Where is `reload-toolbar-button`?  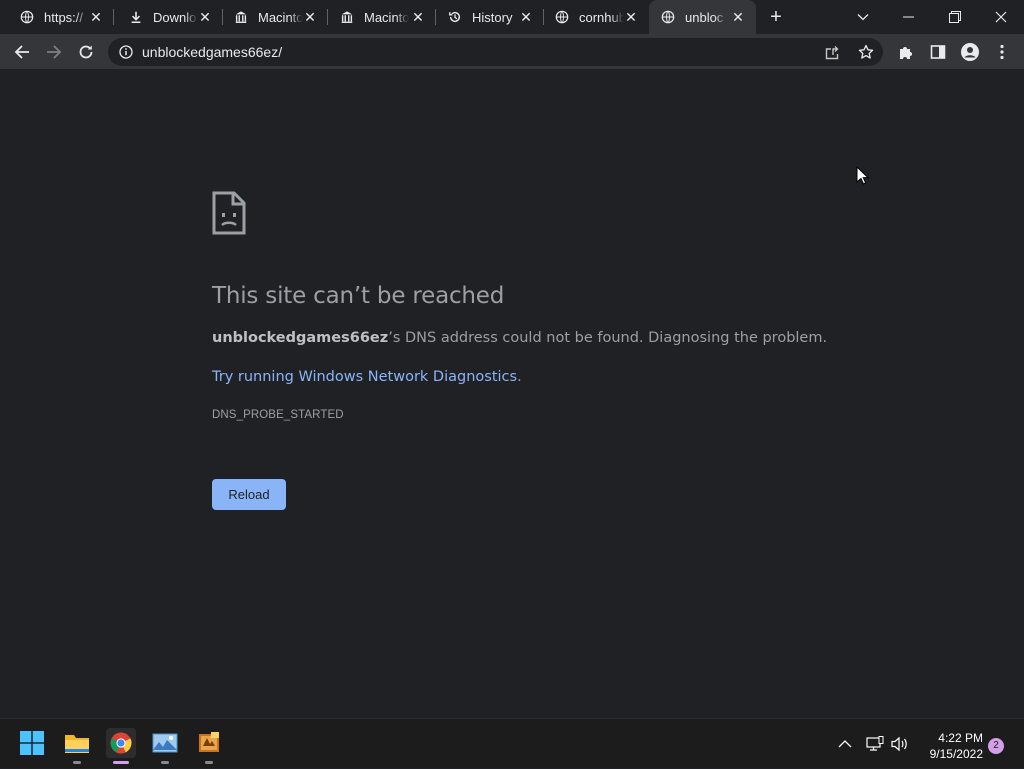 reload-toolbar-button is located at coordinates (86, 52).